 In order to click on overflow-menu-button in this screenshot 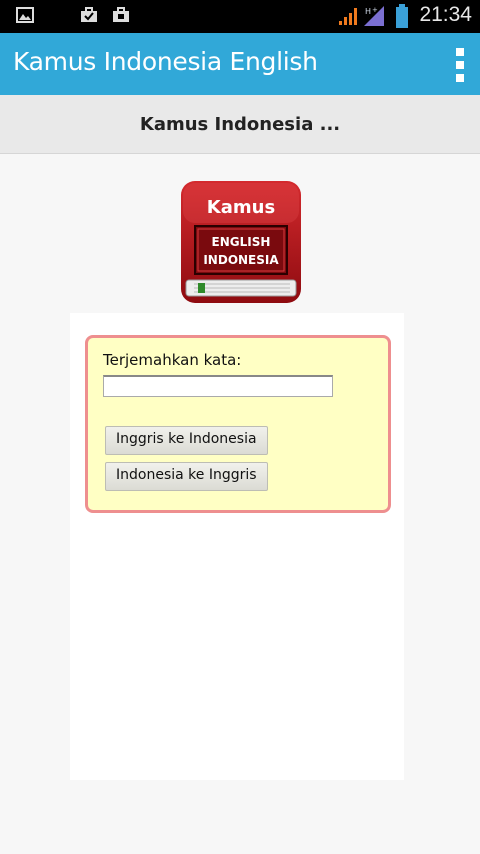, I will do `click(460, 65)`.